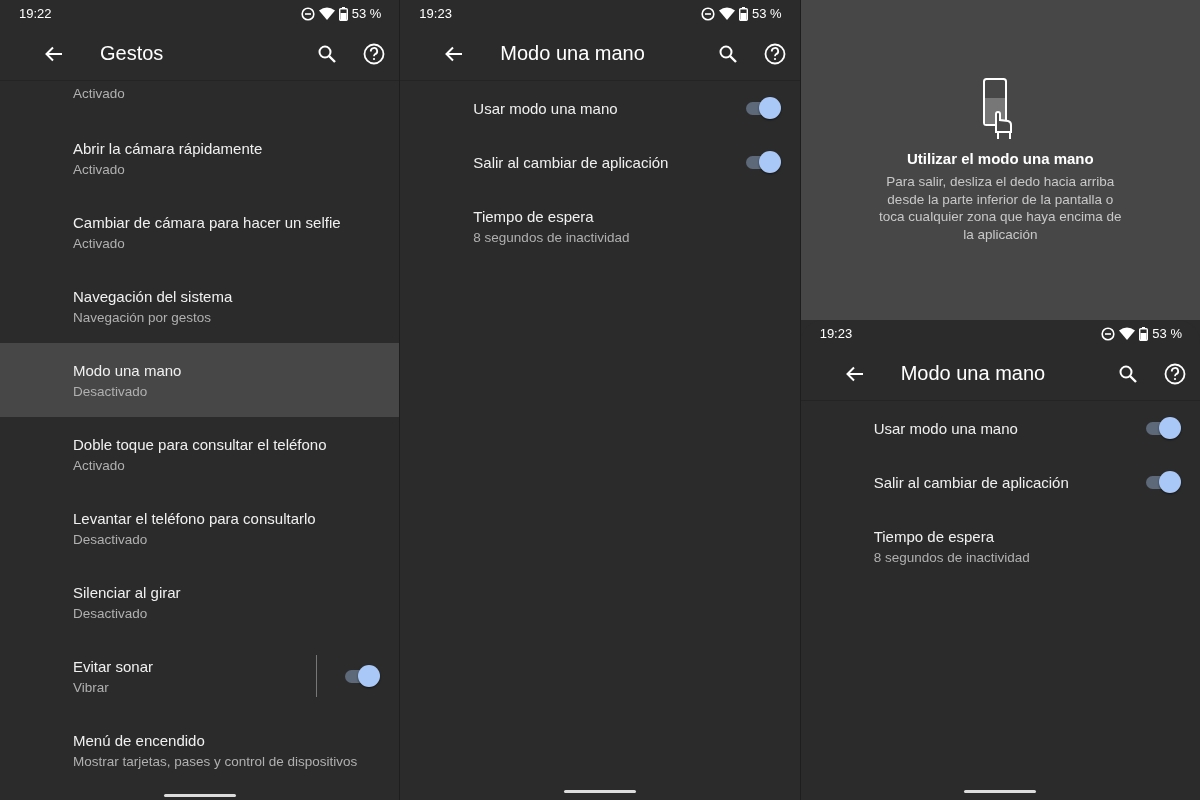  What do you see at coordinates (200, 454) in the screenshot?
I see `settings-row: Doble toque para consultar el teléfono Activado` at bounding box center [200, 454].